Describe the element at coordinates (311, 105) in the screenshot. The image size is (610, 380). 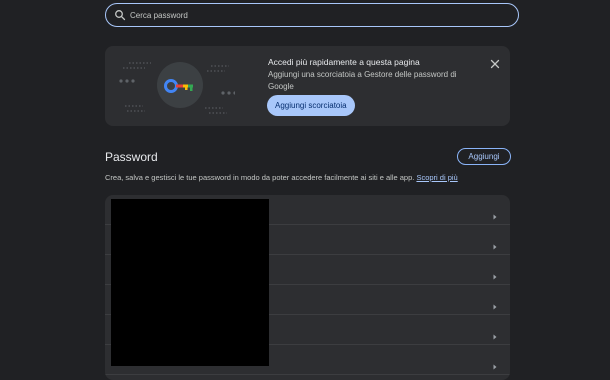
I see `add-shortcut-button: Aggiungi scorciatoia` at that location.